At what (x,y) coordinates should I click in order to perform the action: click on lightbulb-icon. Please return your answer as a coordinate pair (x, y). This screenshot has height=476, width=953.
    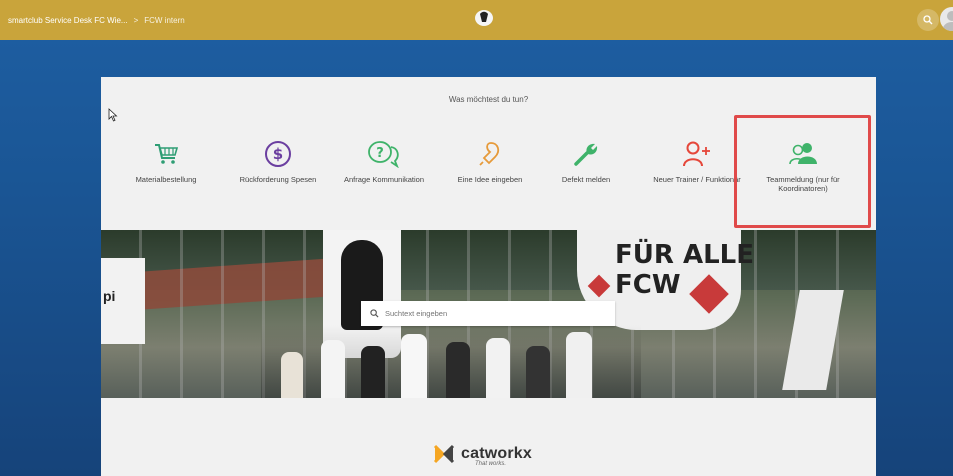
    Looking at the image, I should click on (490, 154).